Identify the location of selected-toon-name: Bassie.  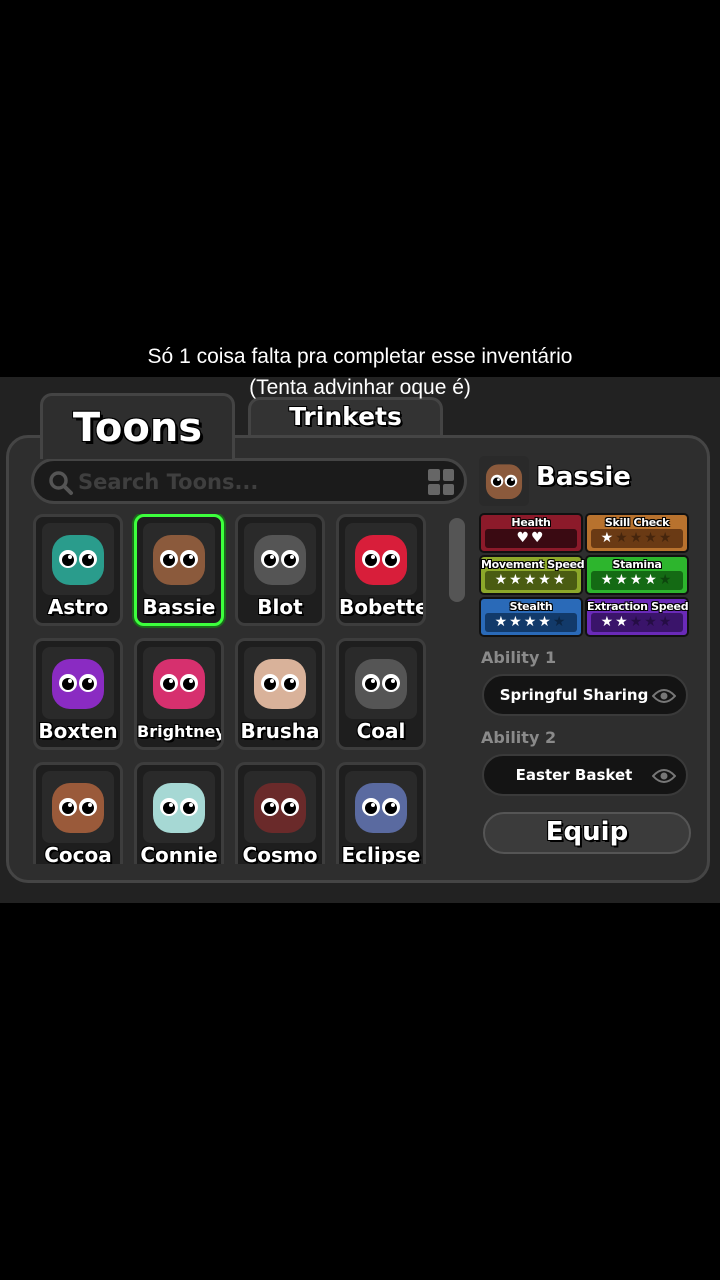
(583, 477).